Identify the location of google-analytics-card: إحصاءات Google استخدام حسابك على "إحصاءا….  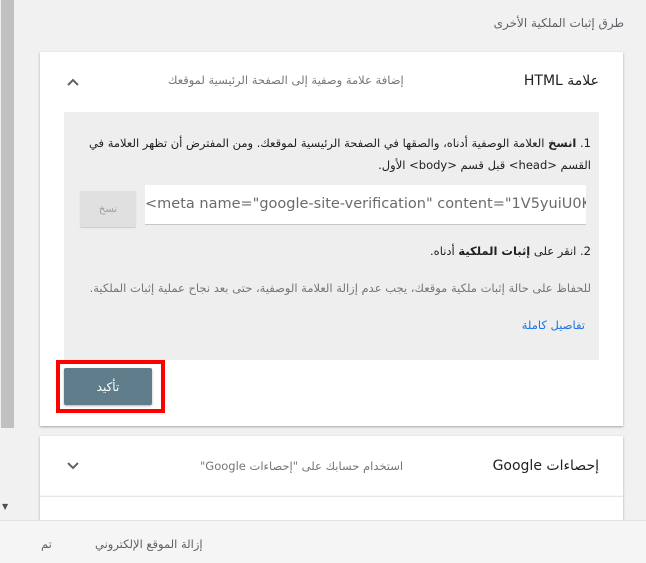
(331, 466).